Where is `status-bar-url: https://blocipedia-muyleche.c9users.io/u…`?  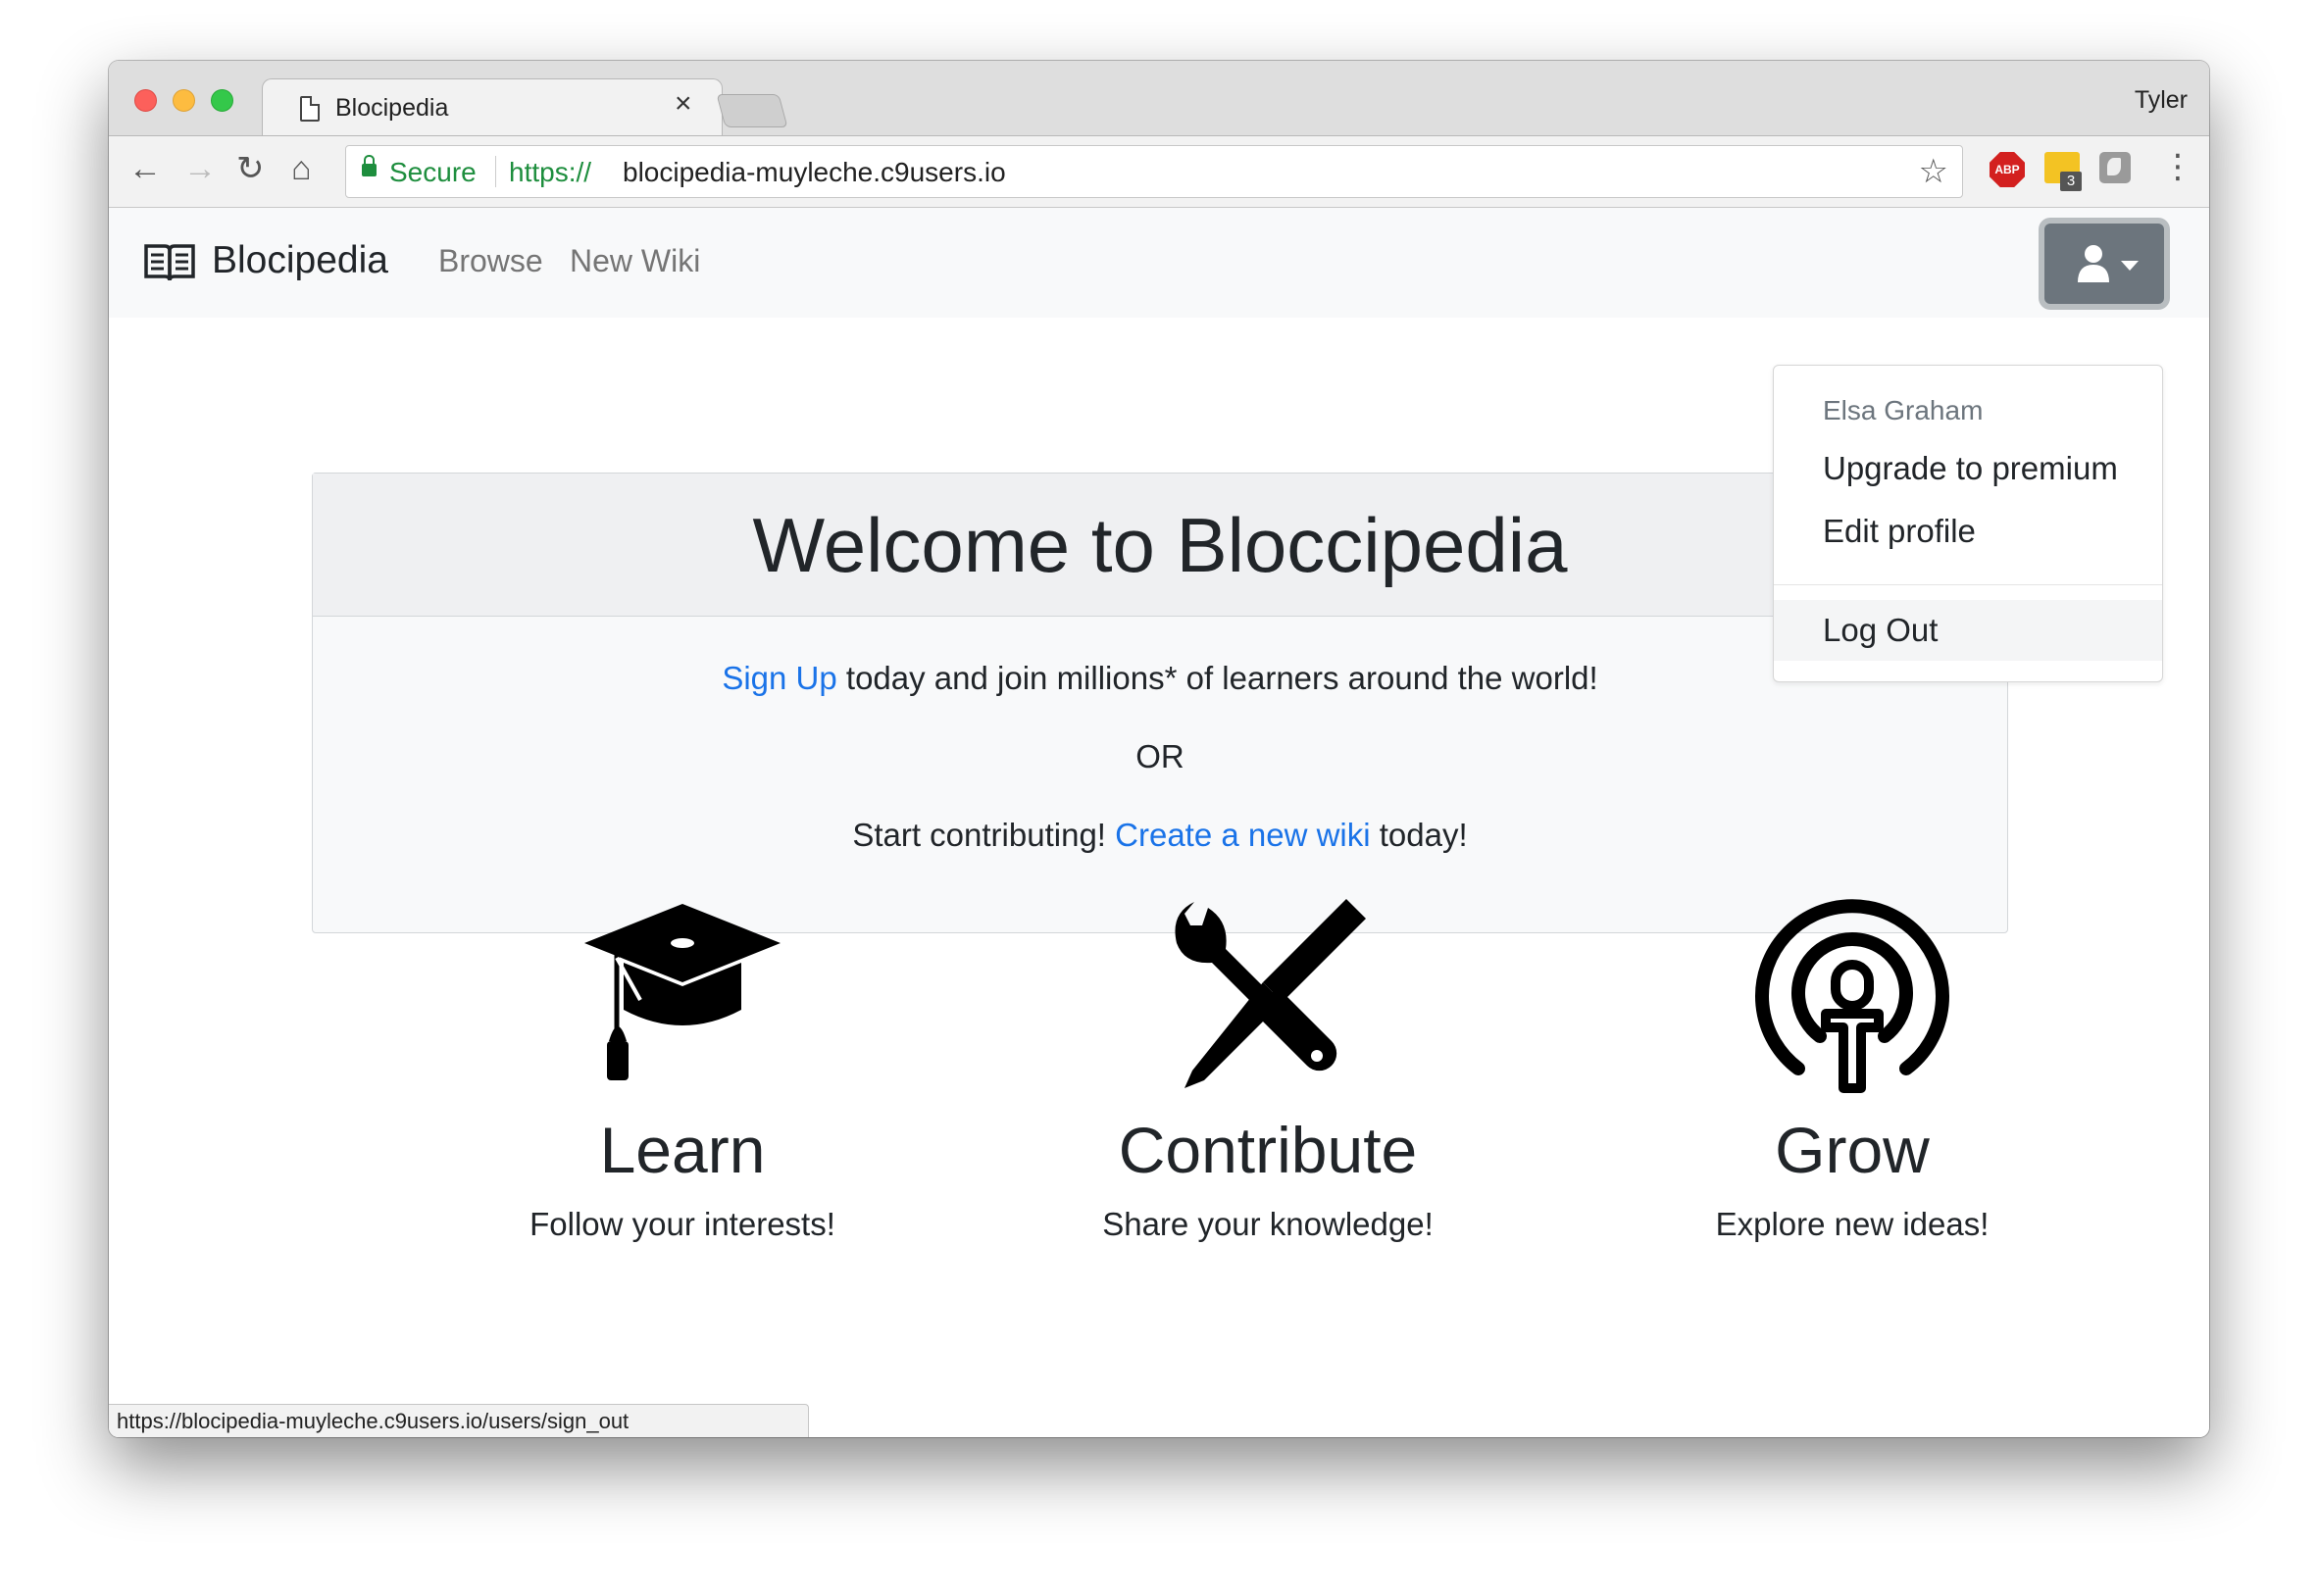 status-bar-url: https://blocipedia-muyleche.c9users.io/u… is located at coordinates (459, 1420).